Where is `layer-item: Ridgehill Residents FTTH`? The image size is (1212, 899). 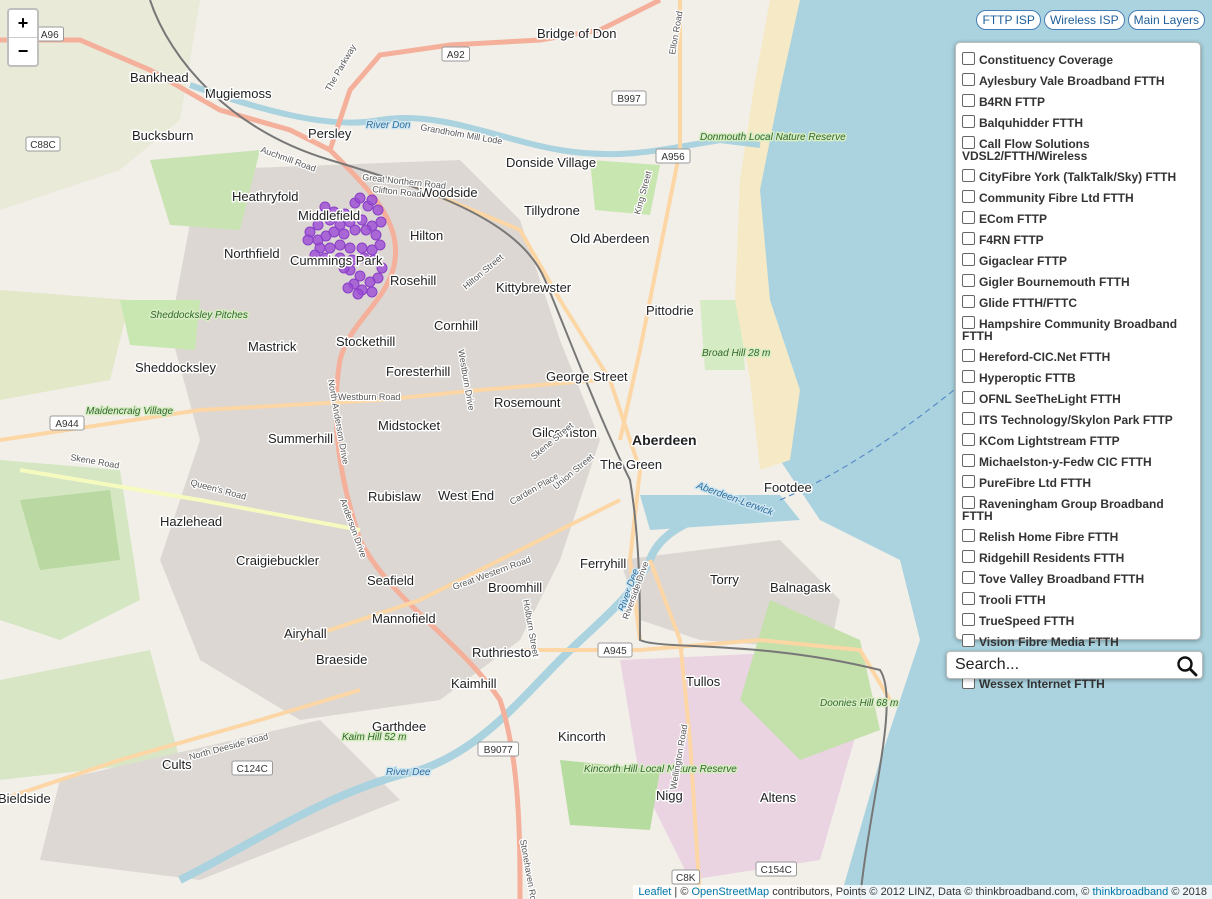 layer-item: Ridgehill Residents FTTH is located at coordinates (1077, 557).